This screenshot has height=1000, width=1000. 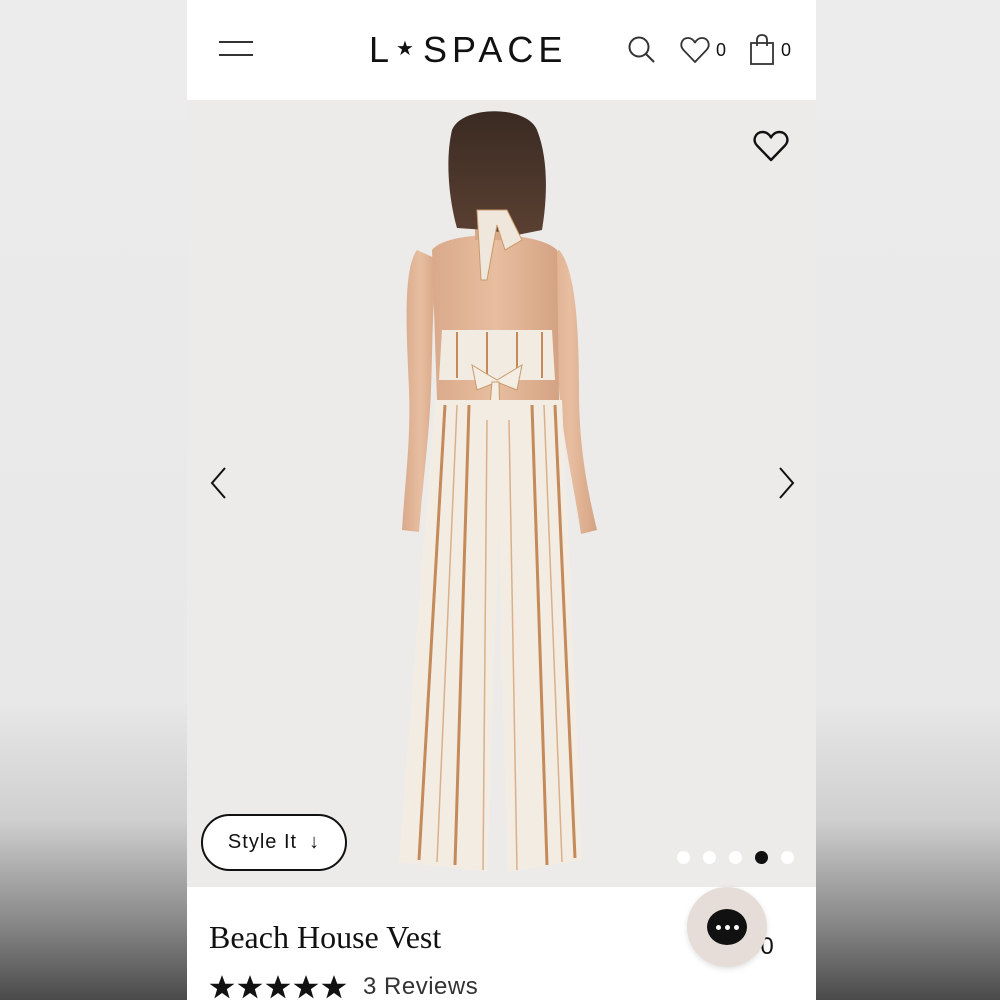 I want to click on next-image-button, so click(x=787, y=483).